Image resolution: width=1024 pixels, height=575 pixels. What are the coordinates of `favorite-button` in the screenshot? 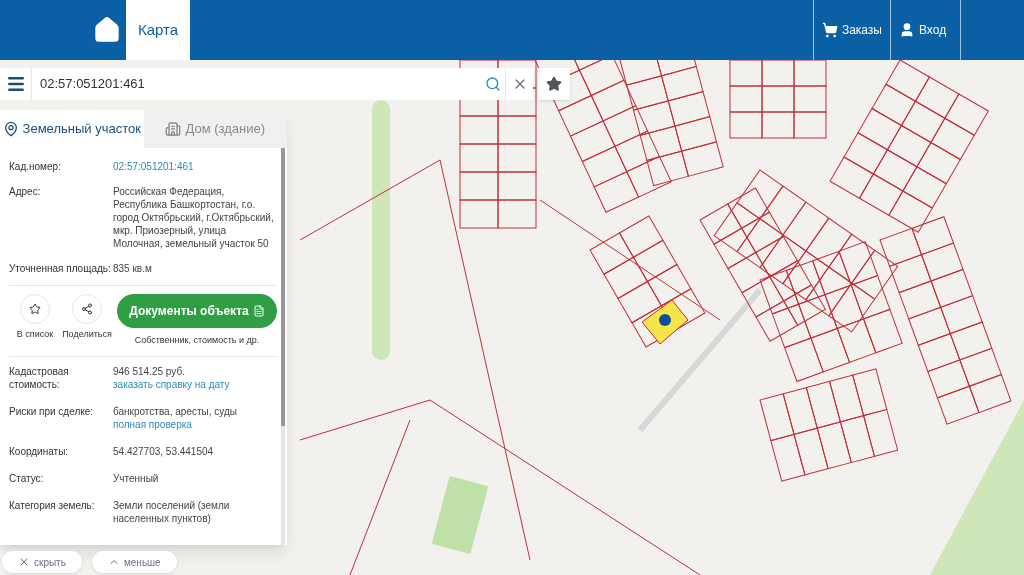 It's located at (554, 84).